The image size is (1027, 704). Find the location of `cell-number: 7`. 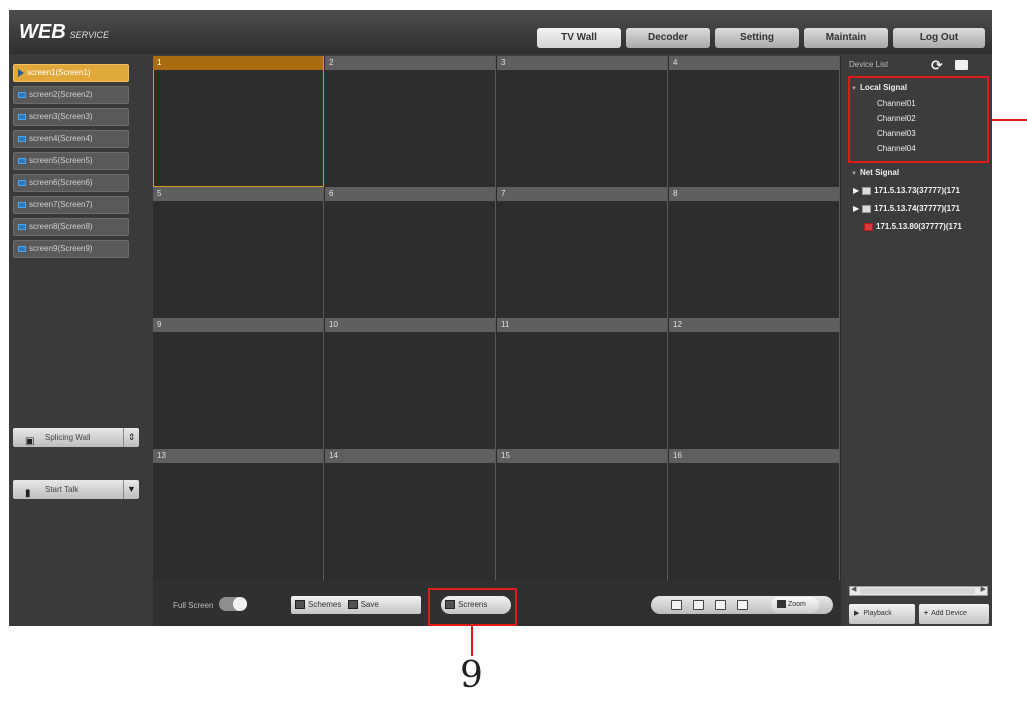

cell-number: 7 is located at coordinates (582, 194).